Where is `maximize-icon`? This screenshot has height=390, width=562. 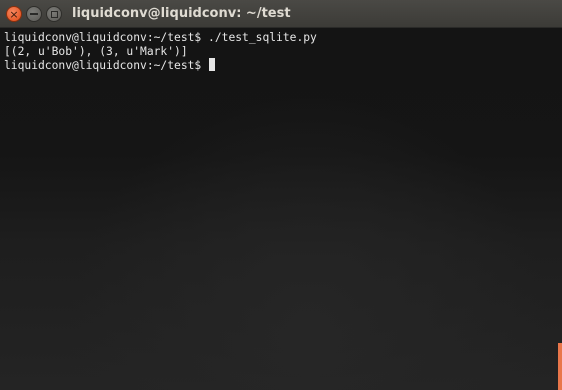
maximize-icon is located at coordinates (54, 14).